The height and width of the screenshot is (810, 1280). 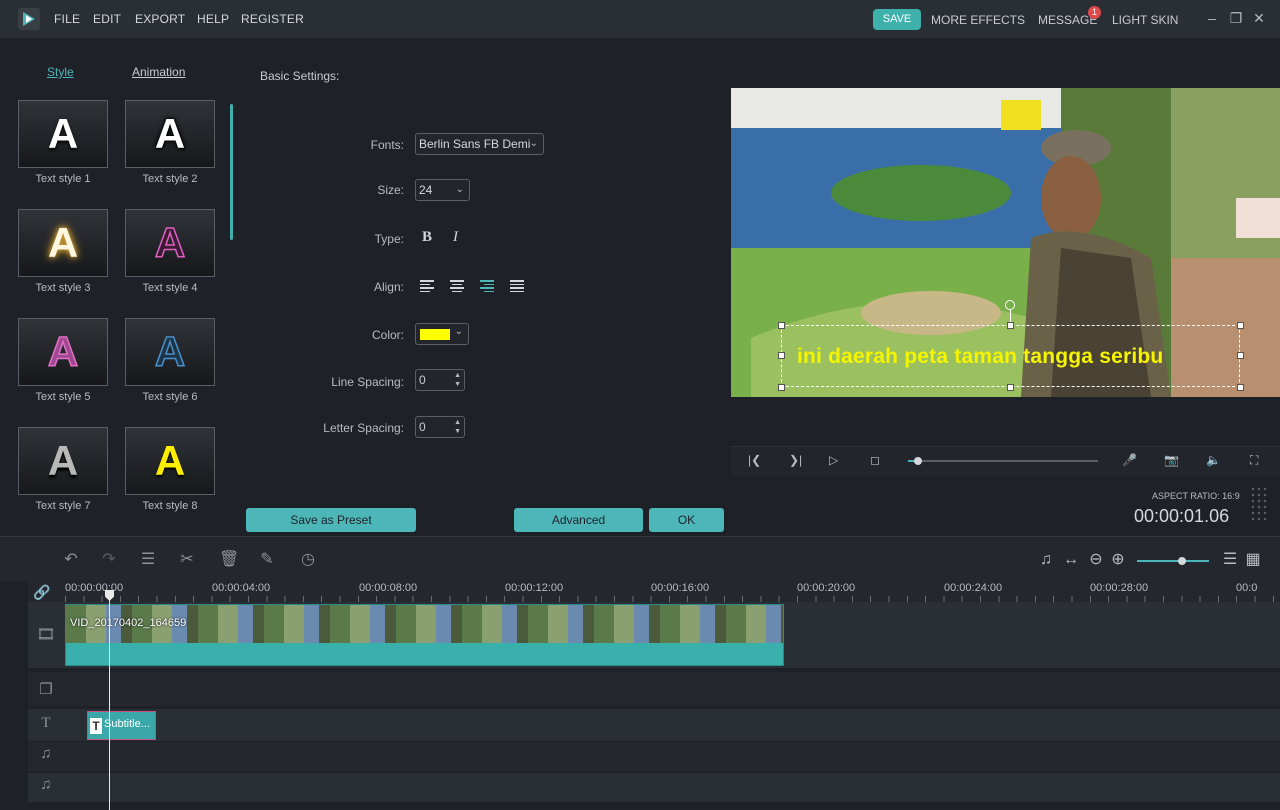 I want to click on ruler-tick-label: 00:00:28:00, so click(x=1119, y=588).